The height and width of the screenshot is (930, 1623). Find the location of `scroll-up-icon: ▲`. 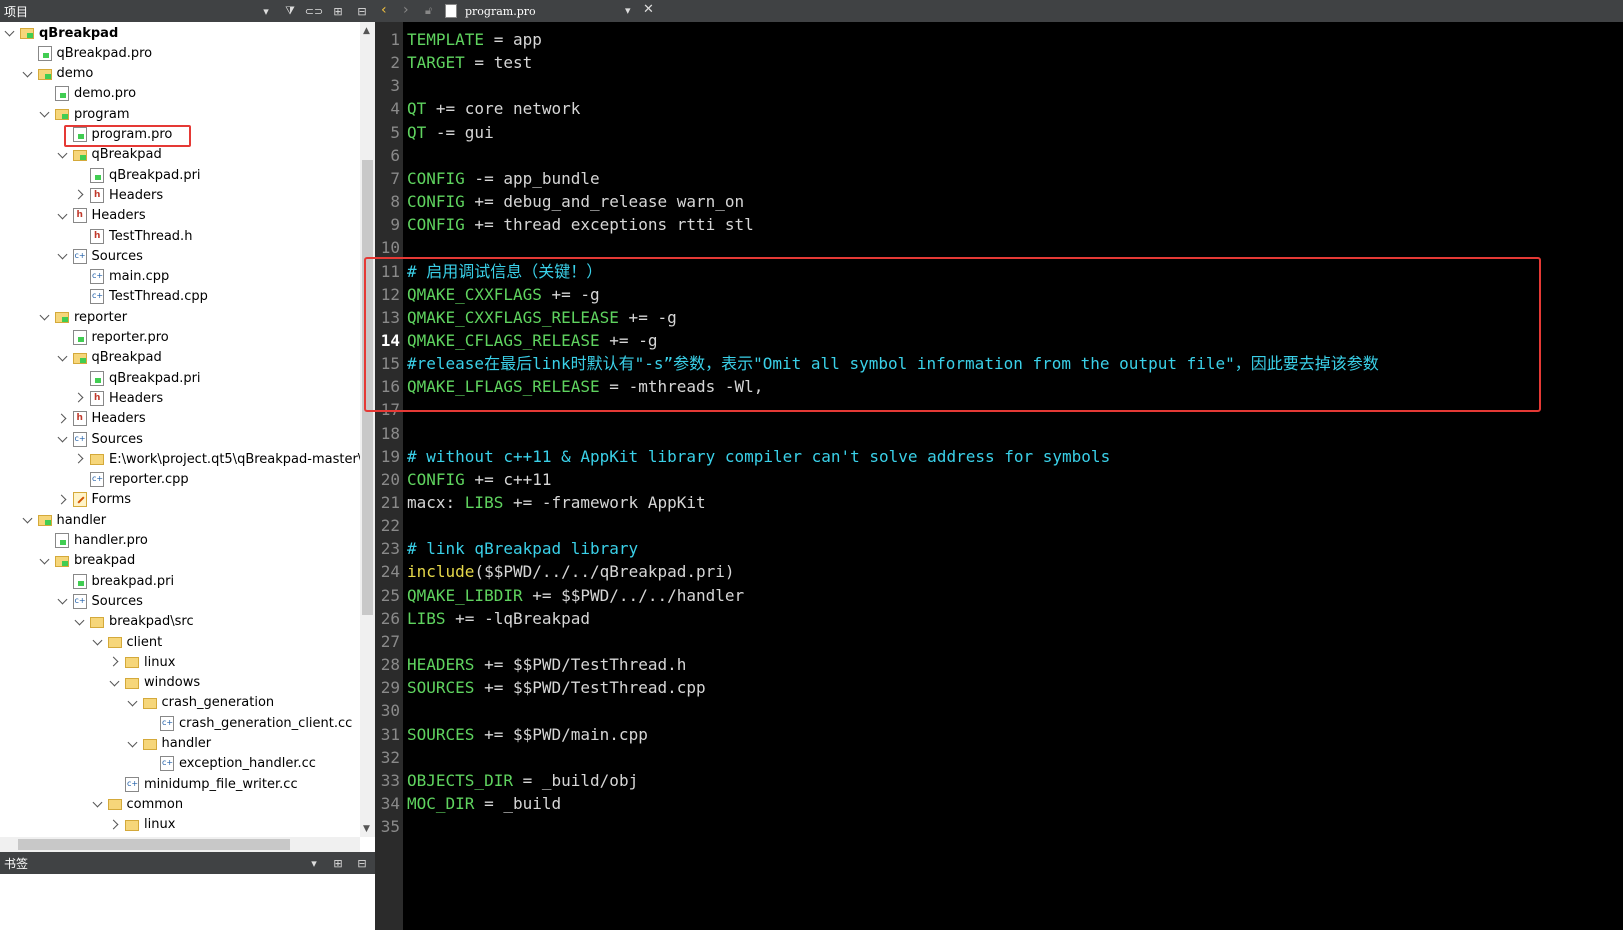

scroll-up-icon: ▲ is located at coordinates (367, 31).